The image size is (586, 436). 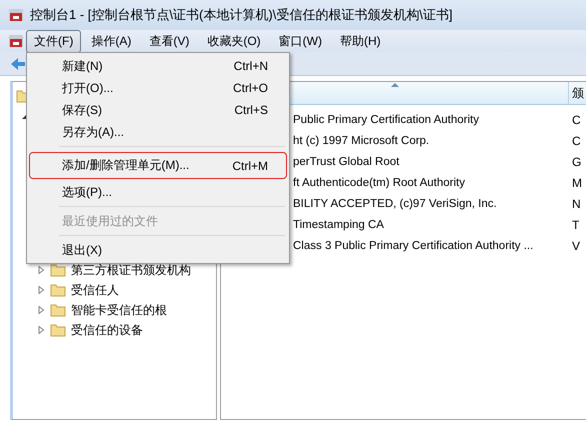 What do you see at coordinates (158, 88) in the screenshot?
I see `menu-item: 打开(O)... Ctrl+O` at bounding box center [158, 88].